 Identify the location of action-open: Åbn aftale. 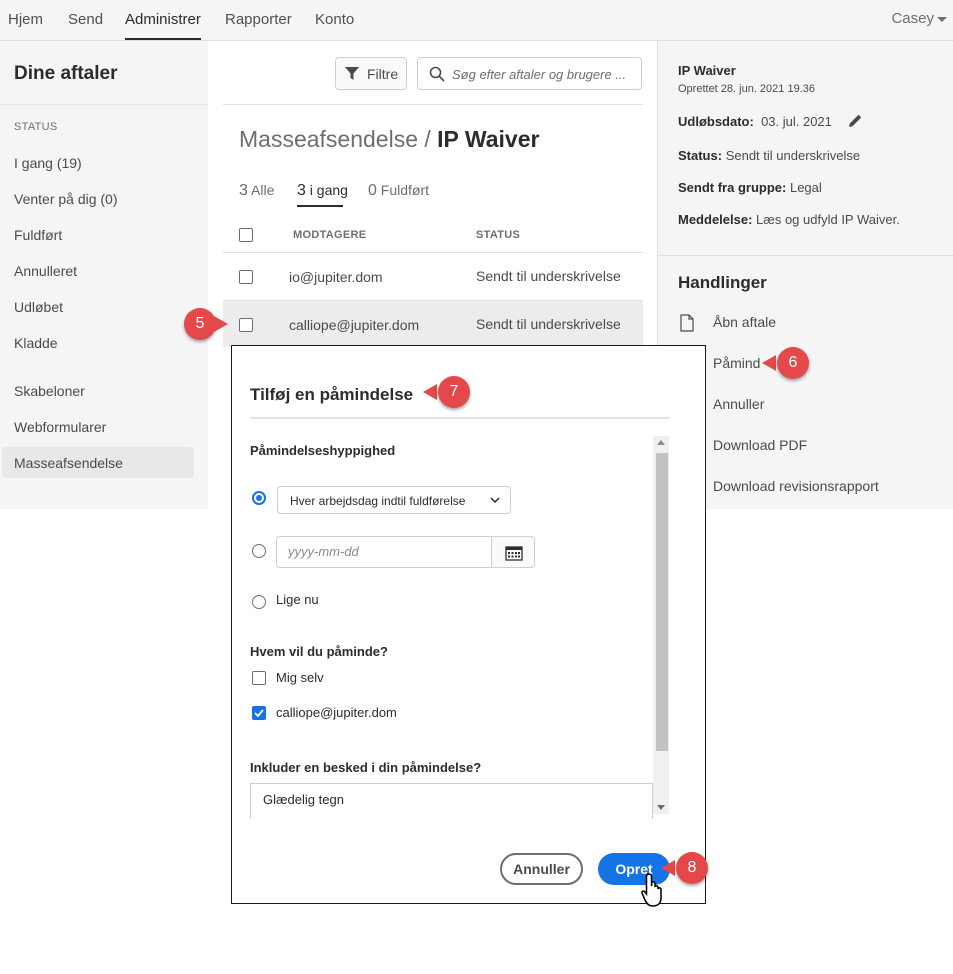
(744, 322).